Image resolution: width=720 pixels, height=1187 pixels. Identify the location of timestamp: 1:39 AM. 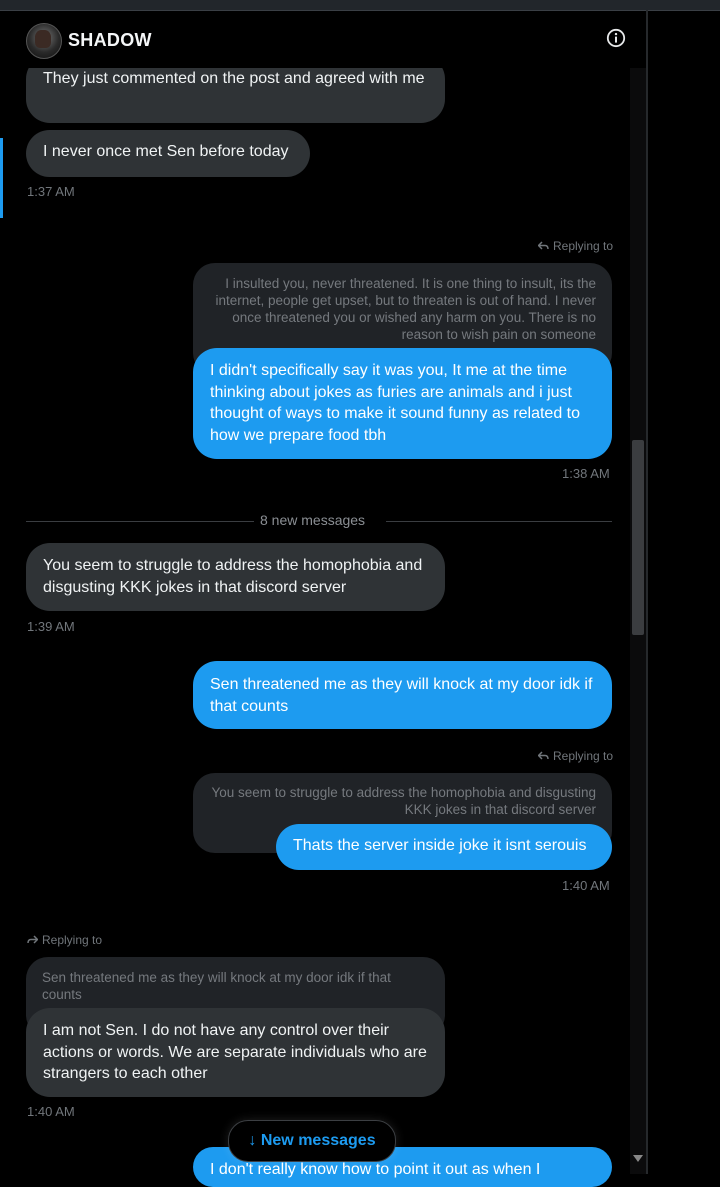
(51, 626).